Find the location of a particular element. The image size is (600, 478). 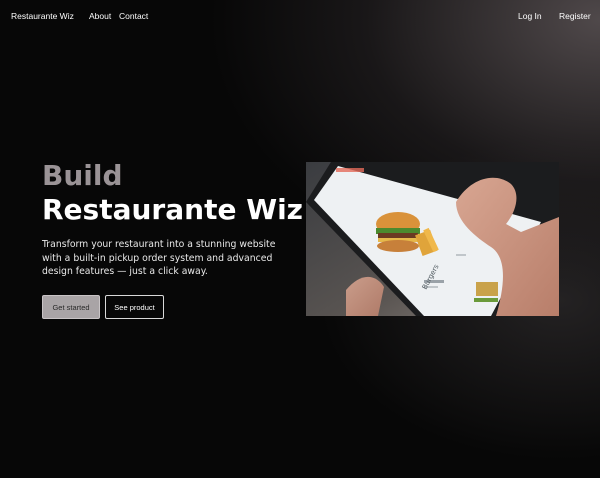

nav-link-contact: Contact is located at coordinates (133, 16).